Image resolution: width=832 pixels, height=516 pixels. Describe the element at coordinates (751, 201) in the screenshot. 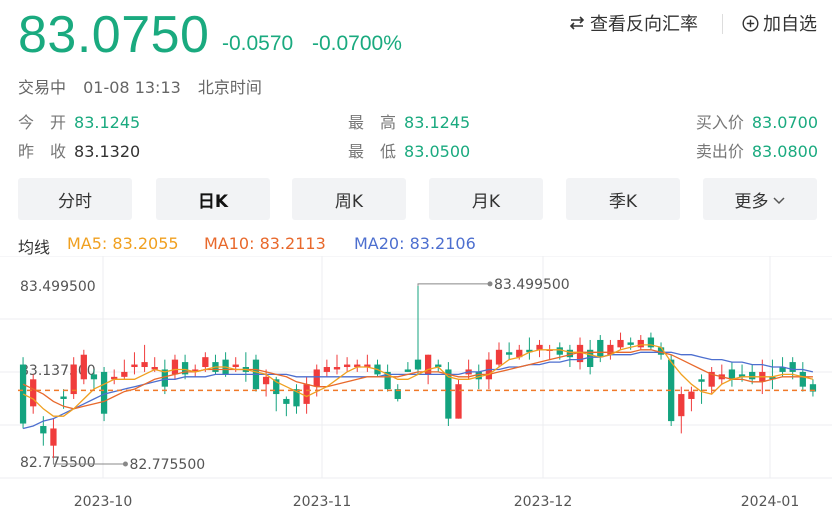

I see `tab-label: 更多` at that location.